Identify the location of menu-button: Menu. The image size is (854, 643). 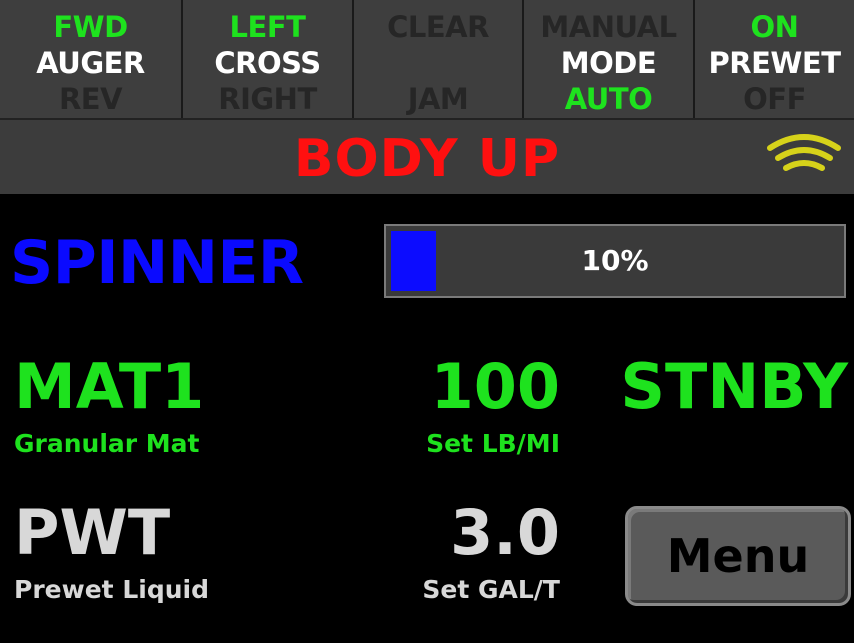
(738, 556).